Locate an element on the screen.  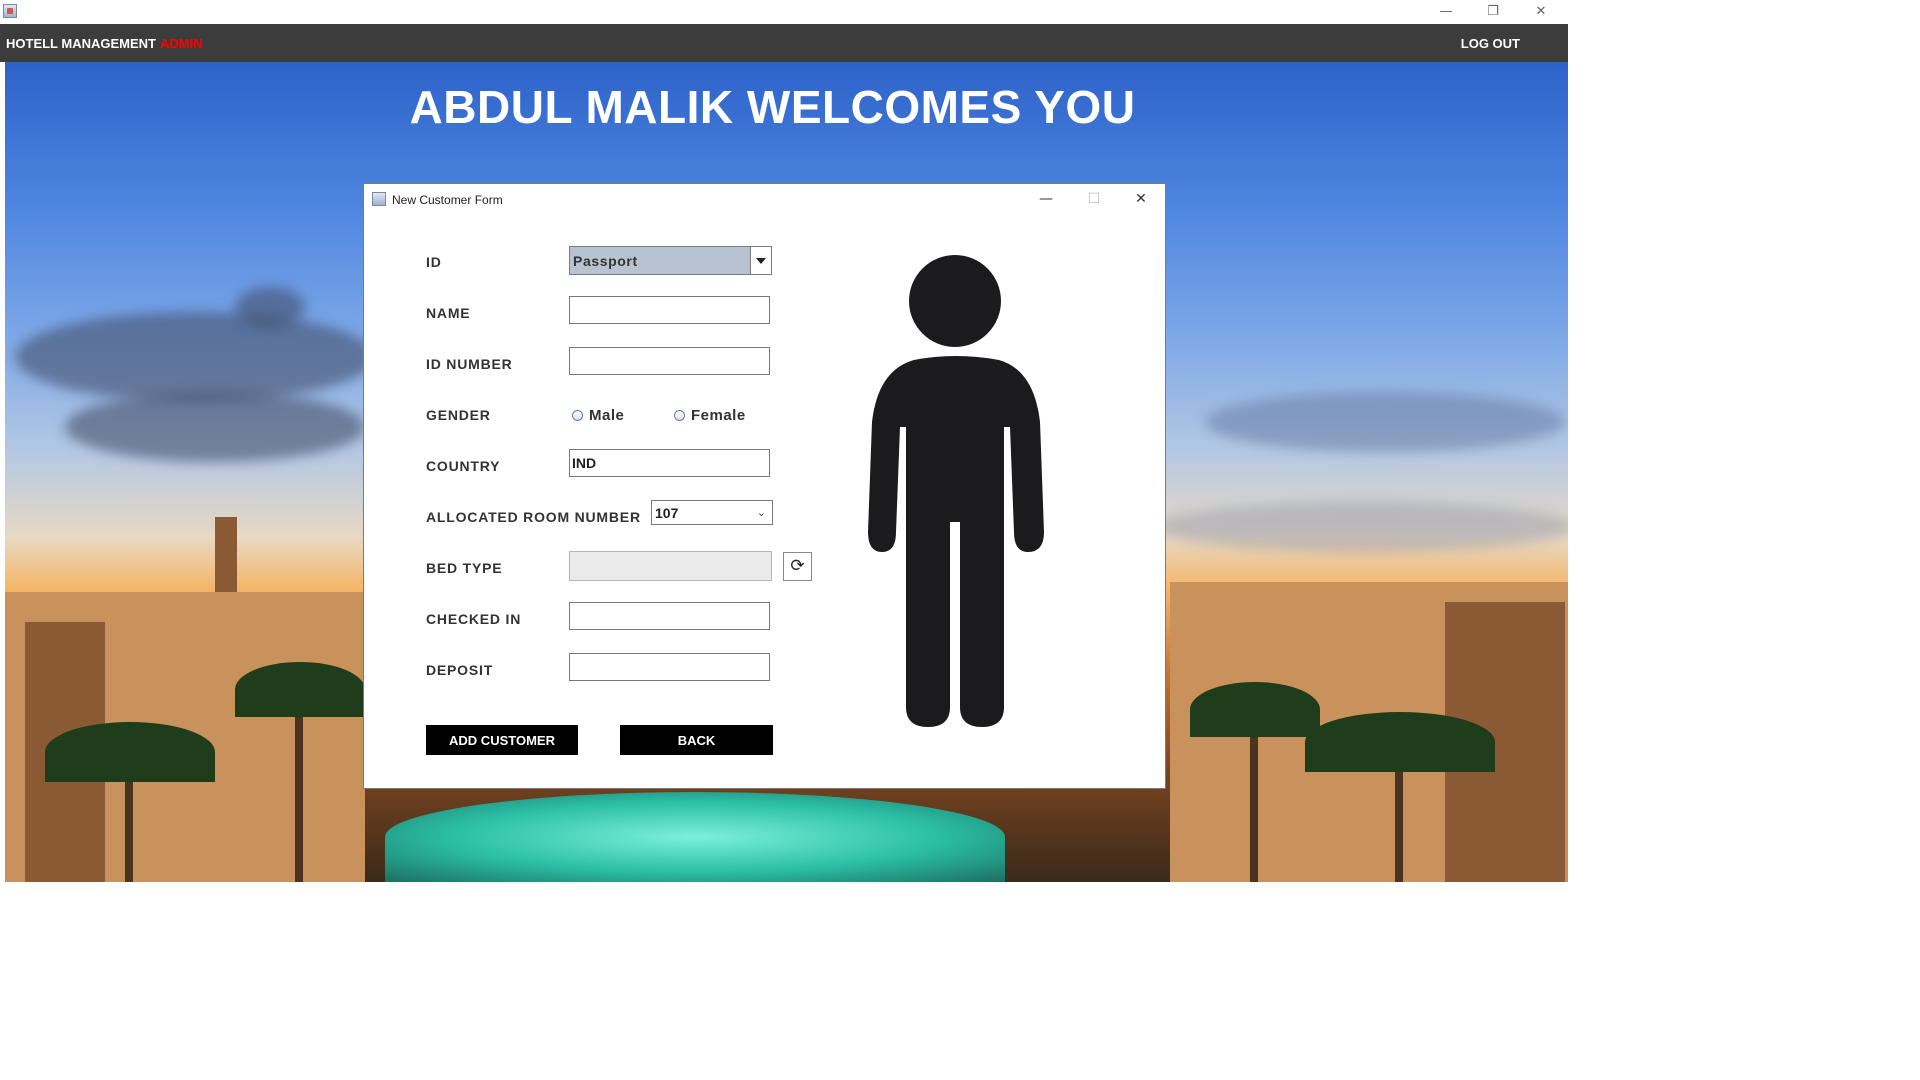
gender-option-label: Male is located at coordinates (607, 415).